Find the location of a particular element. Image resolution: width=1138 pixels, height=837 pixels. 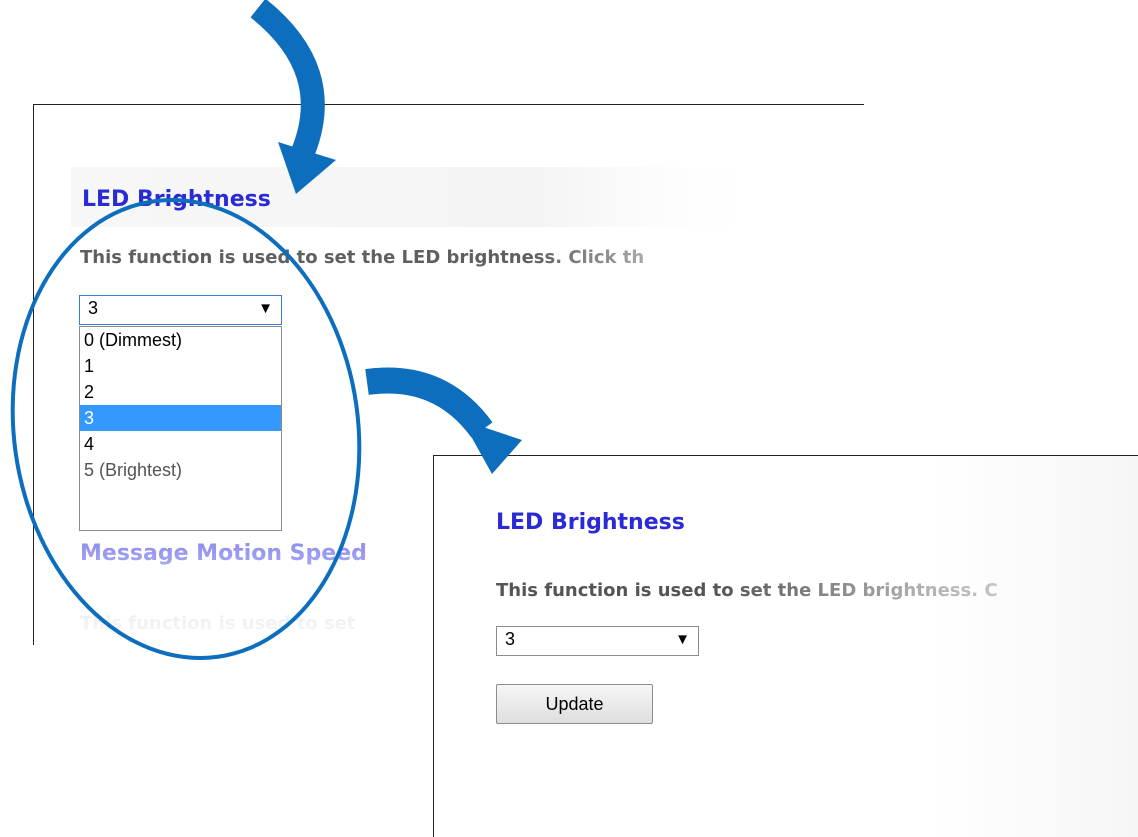

brightness-select: 3 ▼ is located at coordinates (597, 641).